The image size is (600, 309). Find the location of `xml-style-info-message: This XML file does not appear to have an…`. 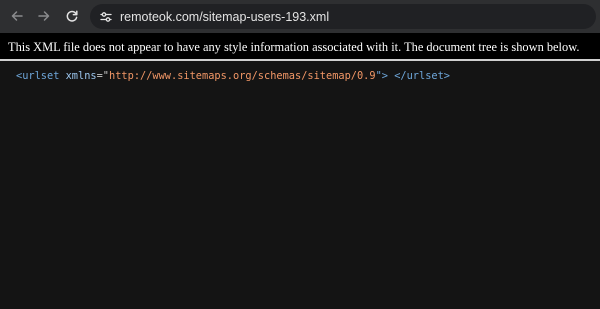

xml-style-info-message: This XML file does not appear to have an… is located at coordinates (294, 47).